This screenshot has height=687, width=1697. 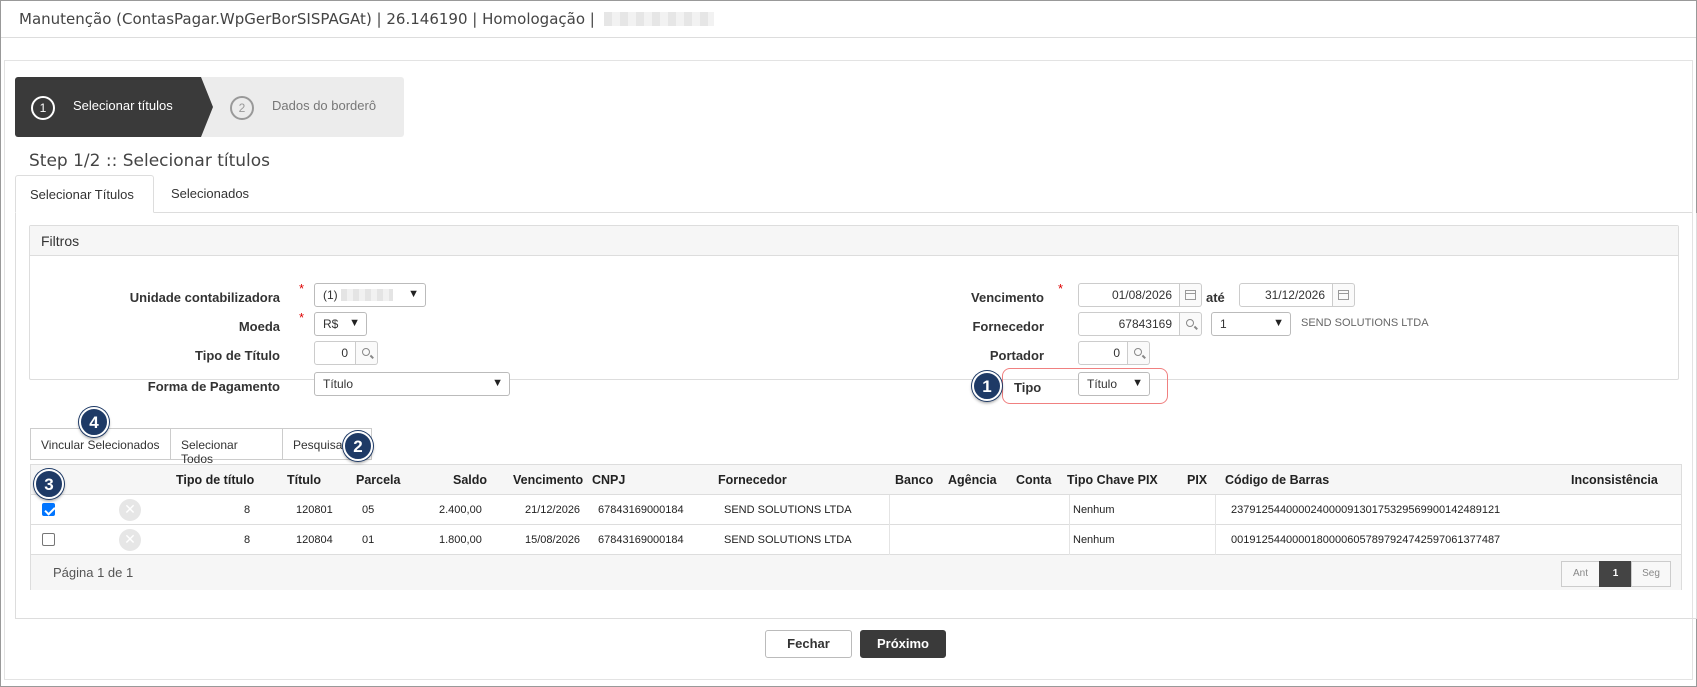 What do you see at coordinates (1277, 480) in the screenshot?
I see `col-codigo-barras: Código de Barras` at bounding box center [1277, 480].